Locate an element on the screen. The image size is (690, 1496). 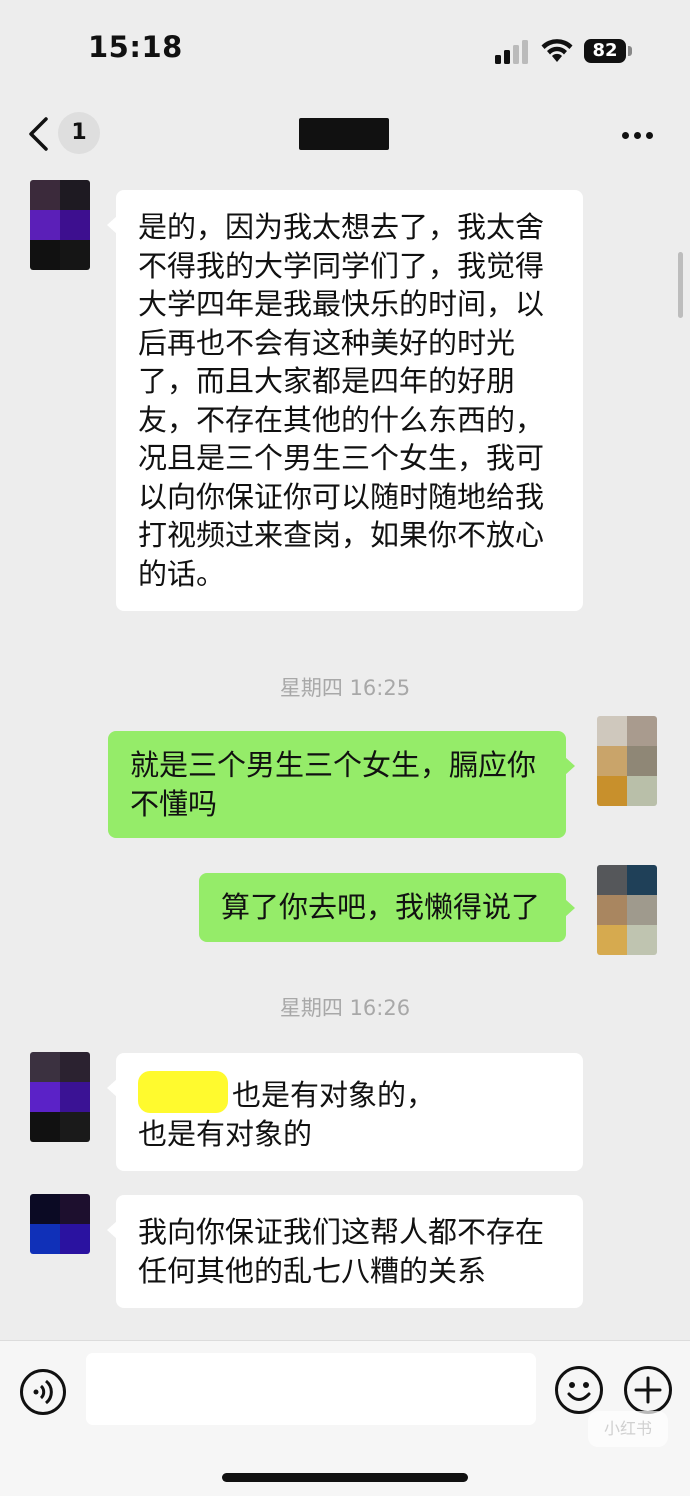
message-input is located at coordinates (311, 1389).